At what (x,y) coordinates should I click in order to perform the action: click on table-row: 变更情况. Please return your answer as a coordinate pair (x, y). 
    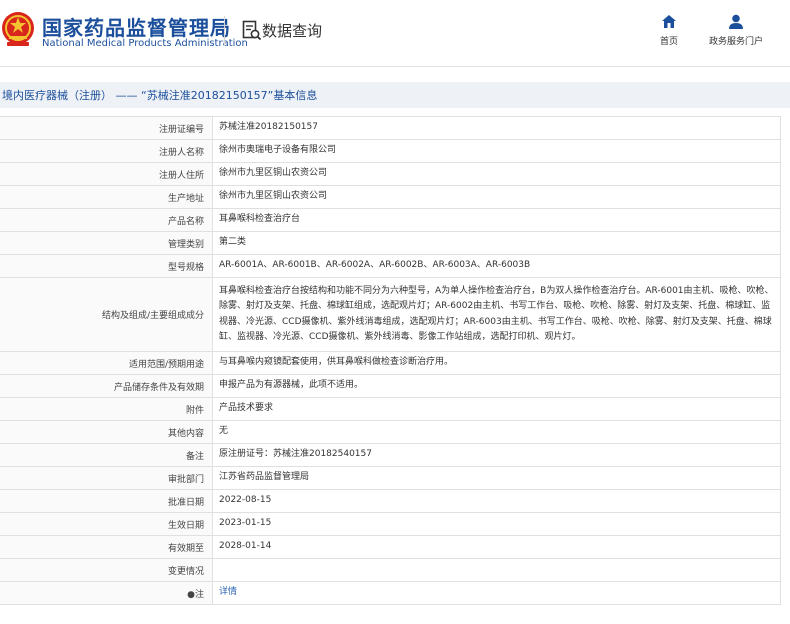
    Looking at the image, I should click on (390, 570).